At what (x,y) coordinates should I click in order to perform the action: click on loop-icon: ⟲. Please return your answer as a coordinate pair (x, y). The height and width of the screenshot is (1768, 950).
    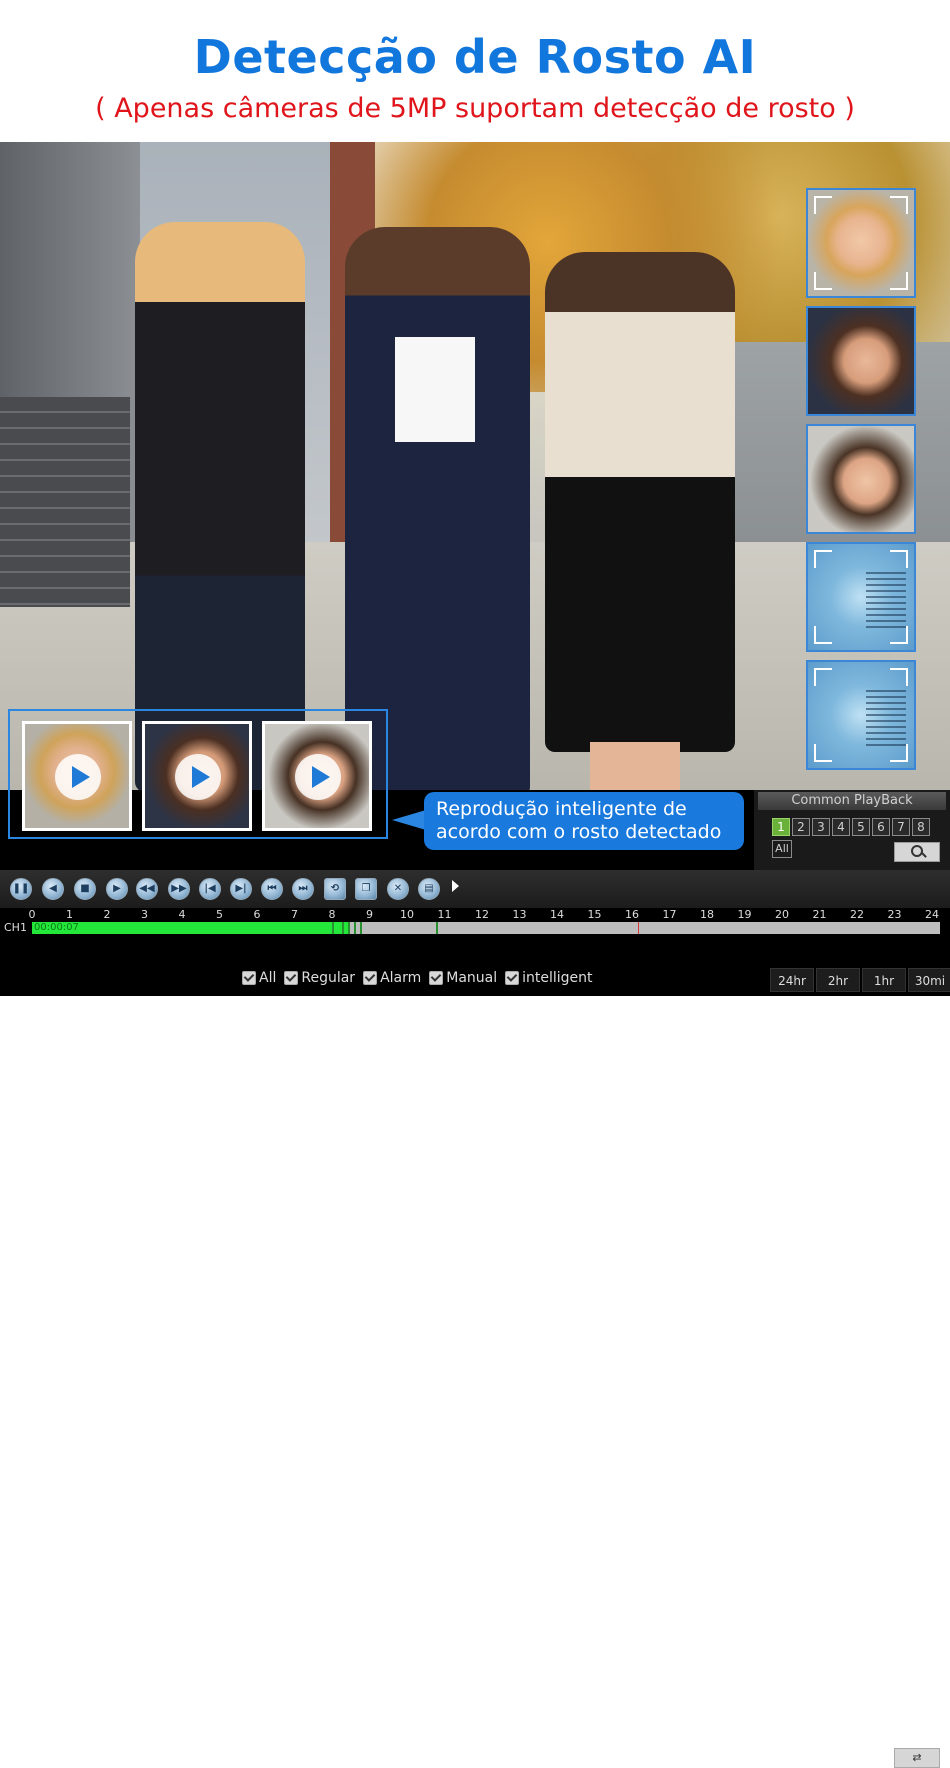
    Looking at the image, I should click on (335, 889).